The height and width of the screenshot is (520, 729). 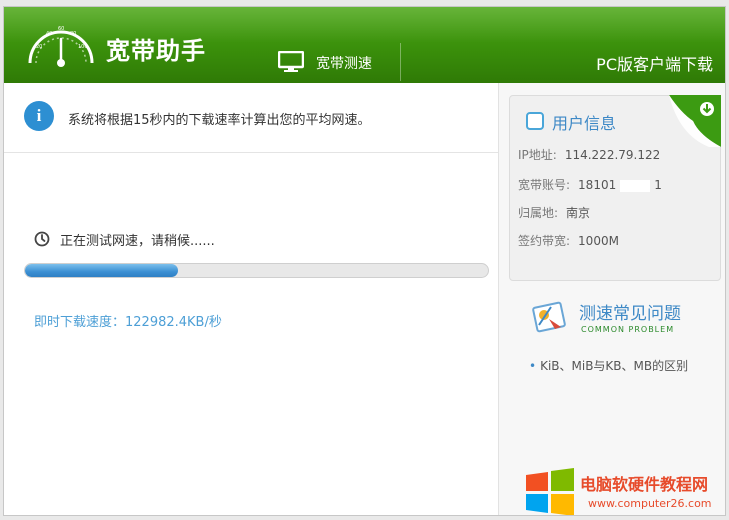 What do you see at coordinates (550, 491) in the screenshot?
I see `windows-logo-icon` at bounding box center [550, 491].